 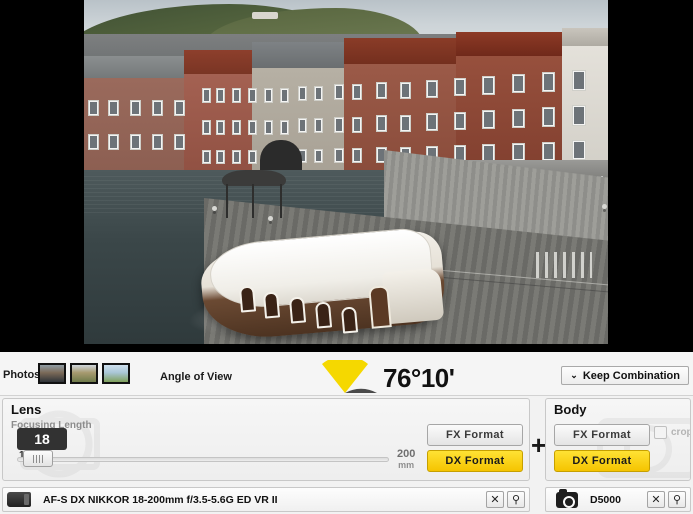 What do you see at coordinates (495, 499) in the screenshot?
I see `lens-clear-button: ✕` at bounding box center [495, 499].